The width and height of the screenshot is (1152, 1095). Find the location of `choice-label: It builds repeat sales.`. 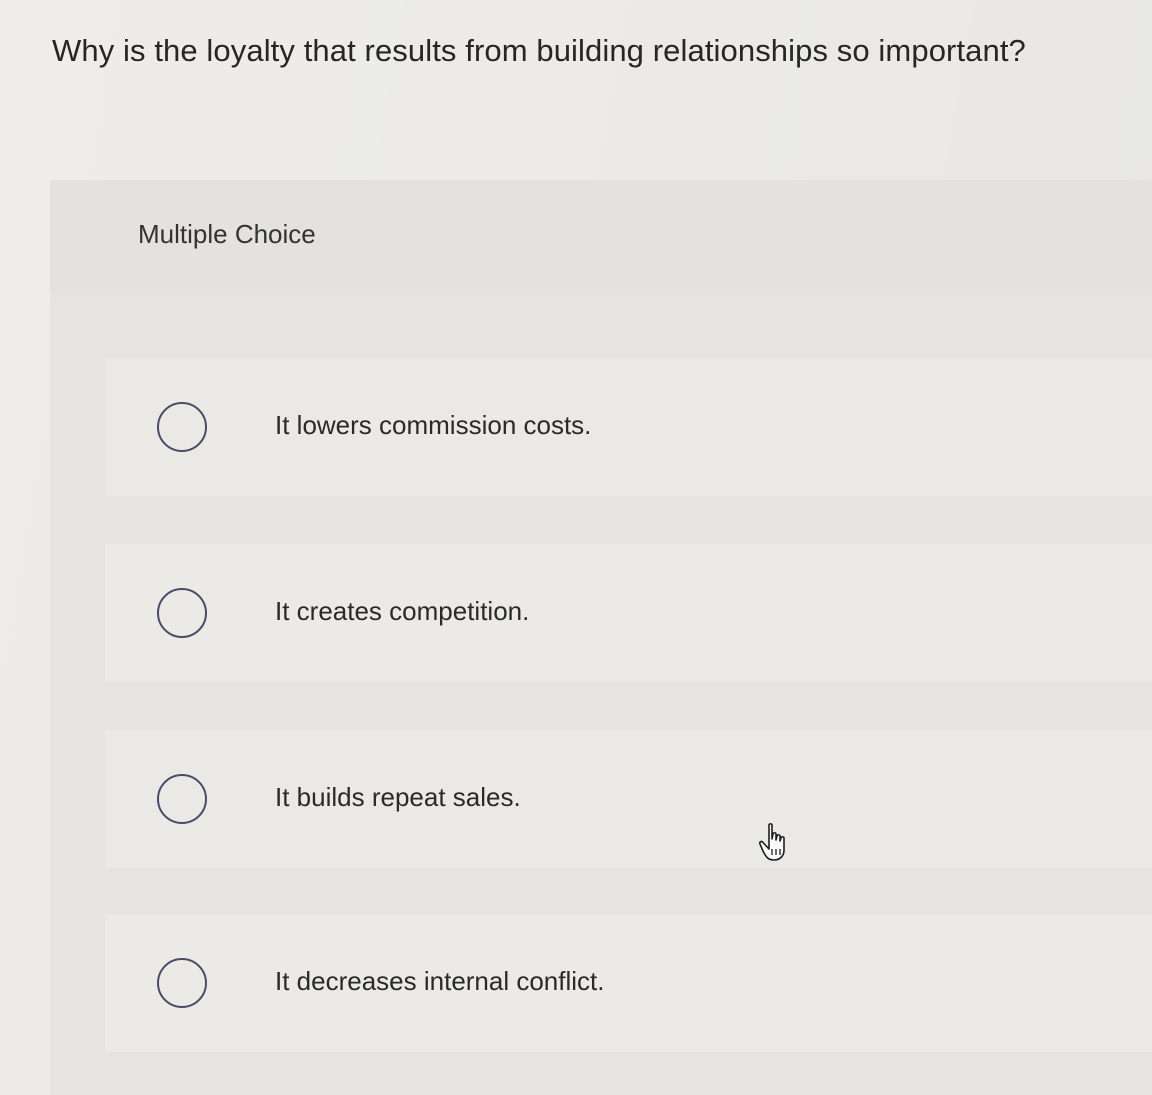

choice-label: It builds repeat sales. is located at coordinates (398, 797).